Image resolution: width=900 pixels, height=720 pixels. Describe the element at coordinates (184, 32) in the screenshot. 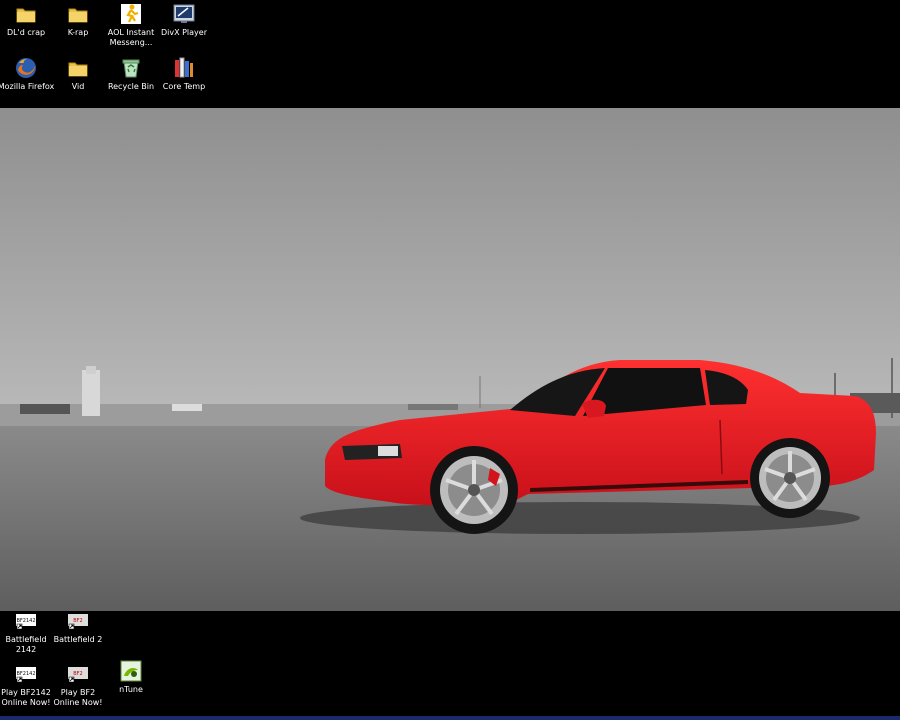

I see `desktop-icon-label: DivX Player` at that location.